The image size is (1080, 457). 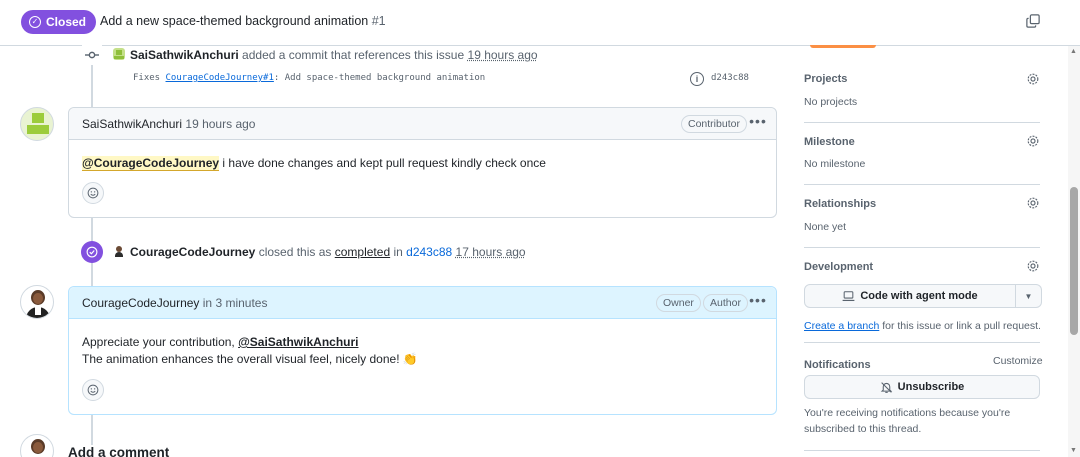 What do you see at coordinates (840, 204) in the screenshot?
I see `sidebar-label: Relationships` at bounding box center [840, 204].